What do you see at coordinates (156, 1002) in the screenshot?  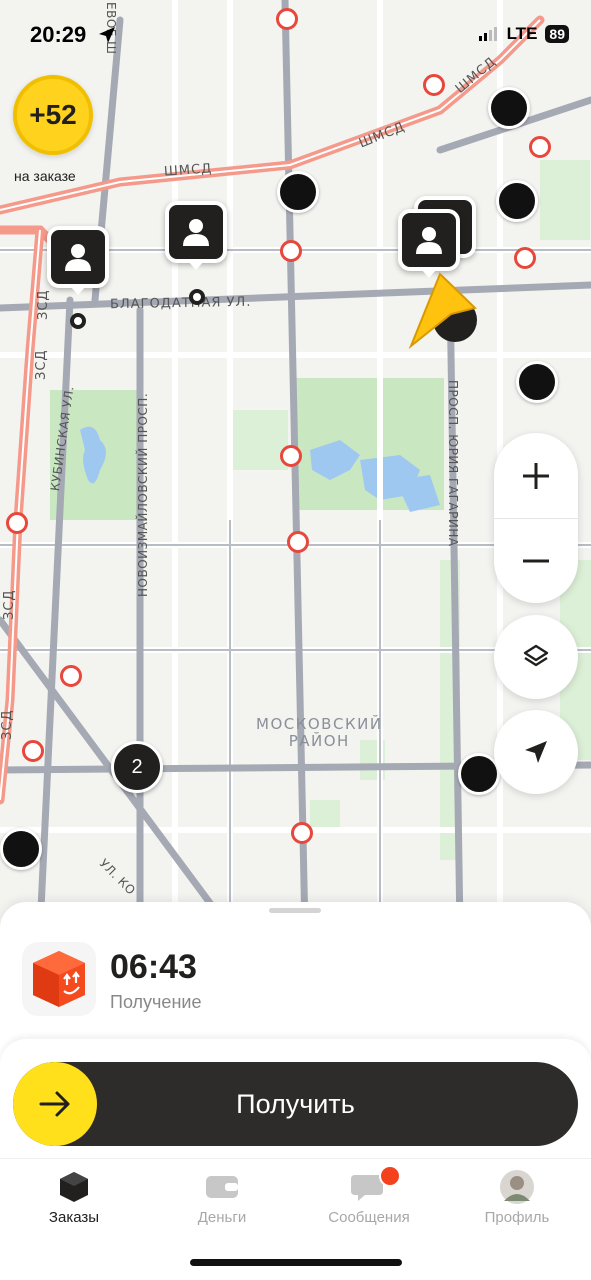 I see `order-status: Получение` at bounding box center [156, 1002].